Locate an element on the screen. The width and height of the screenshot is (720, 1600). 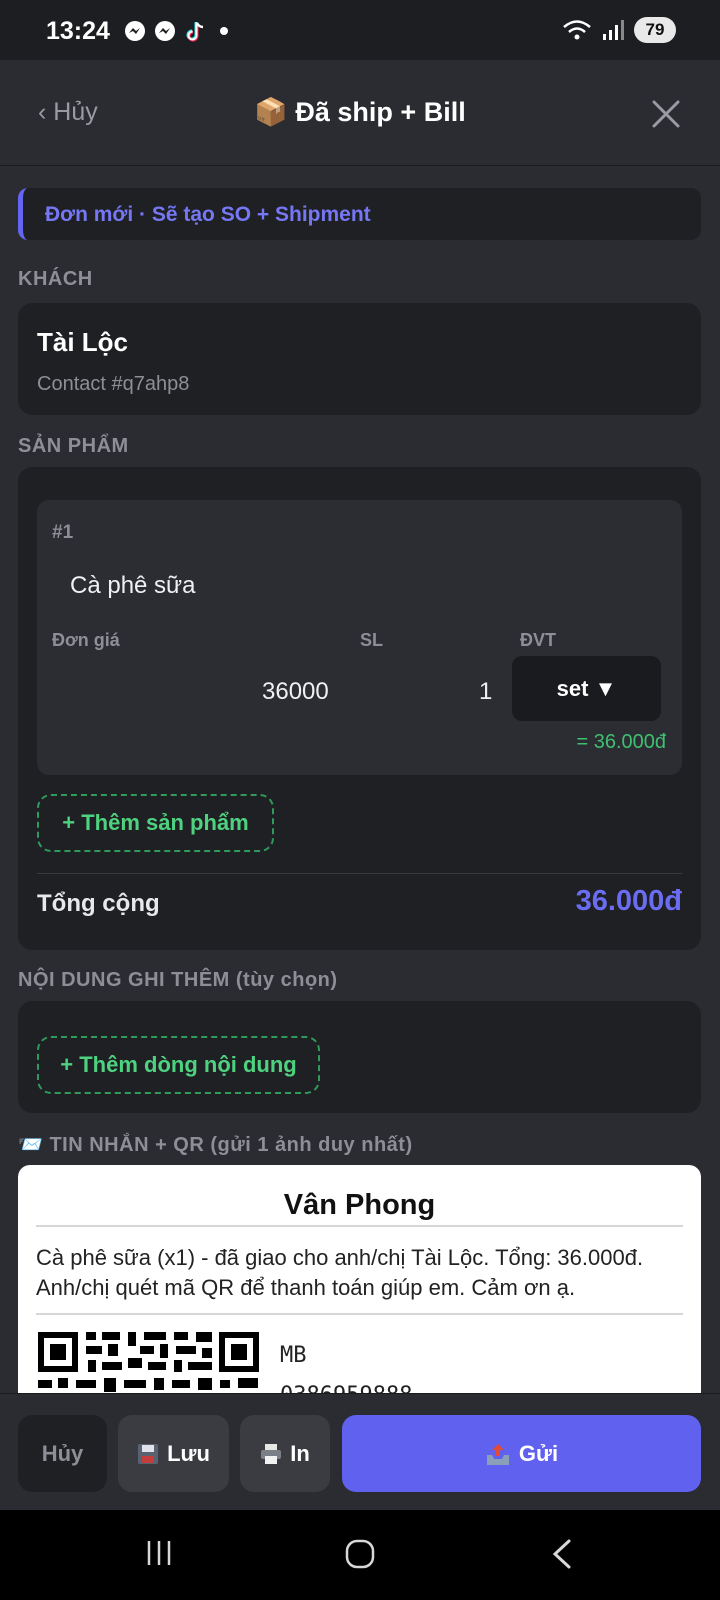
send-button: Gửi is located at coordinates (521, 1453).